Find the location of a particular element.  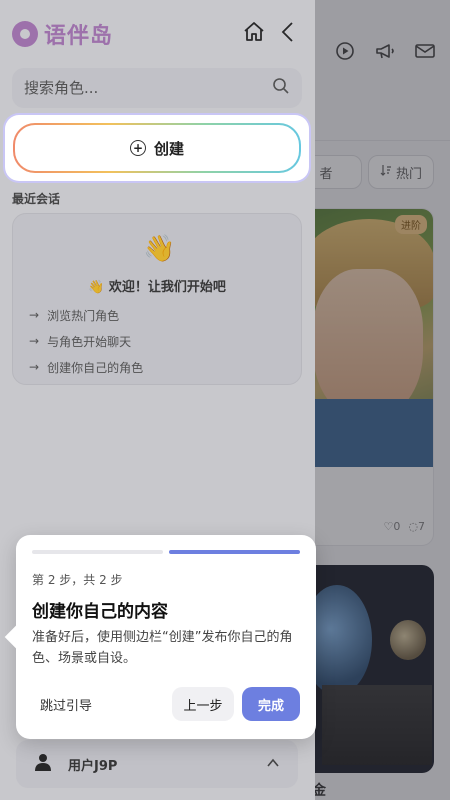

create-label: 创建 is located at coordinates (168, 148).